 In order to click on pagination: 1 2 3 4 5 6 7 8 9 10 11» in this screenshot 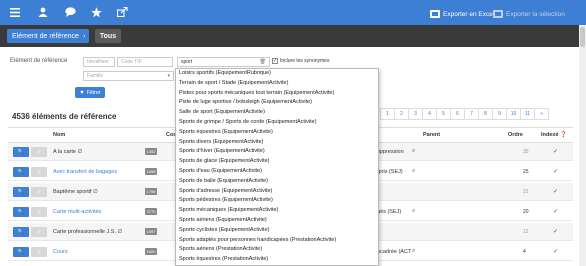, I will do `click(464, 114)`.